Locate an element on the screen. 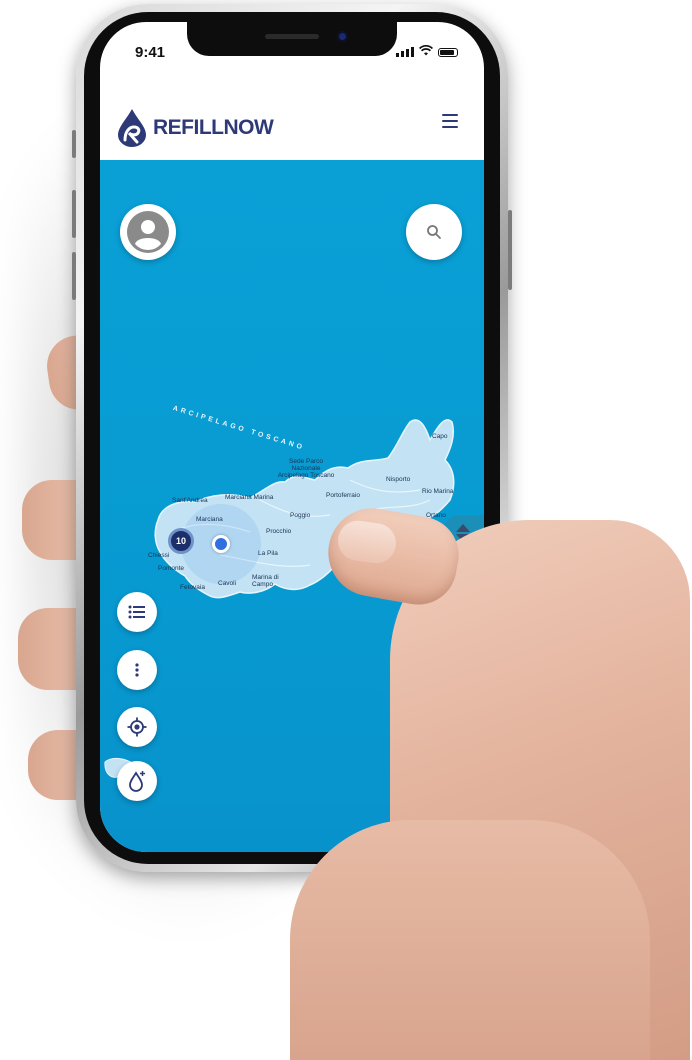  locate-me-button is located at coordinates (137, 727).